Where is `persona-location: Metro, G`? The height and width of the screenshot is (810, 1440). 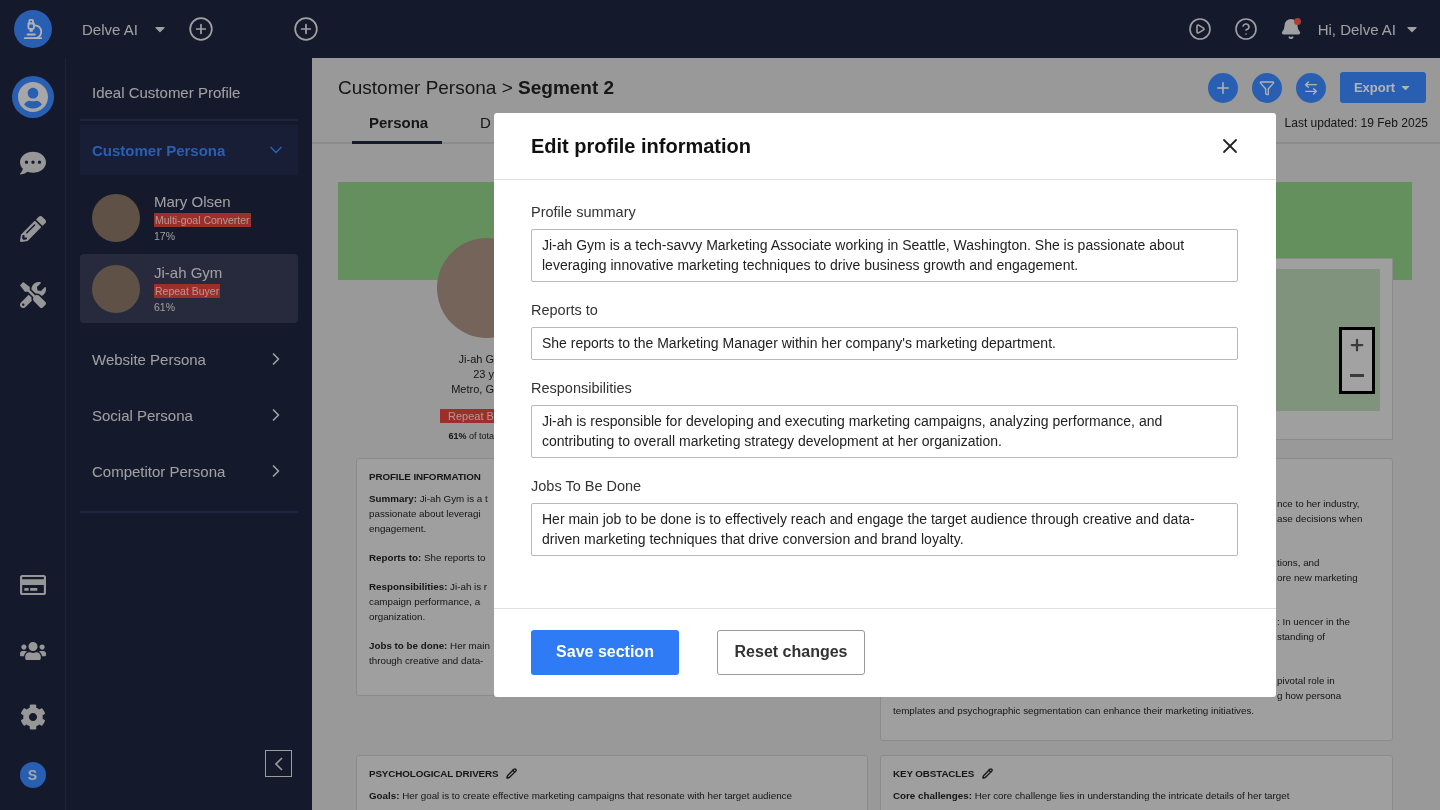 persona-location: Metro, G is located at coordinates (472, 389).